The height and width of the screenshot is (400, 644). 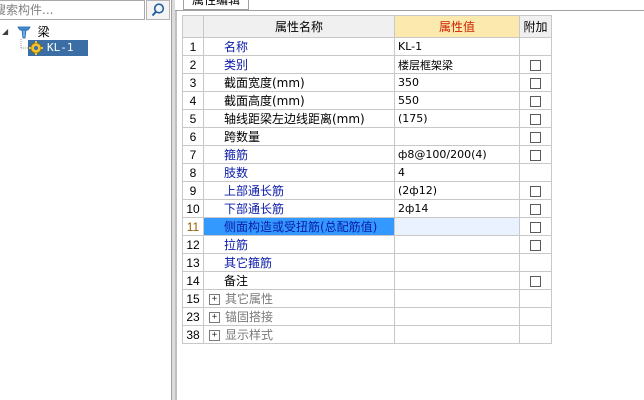 I want to click on property-name: 名称, so click(x=236, y=47).